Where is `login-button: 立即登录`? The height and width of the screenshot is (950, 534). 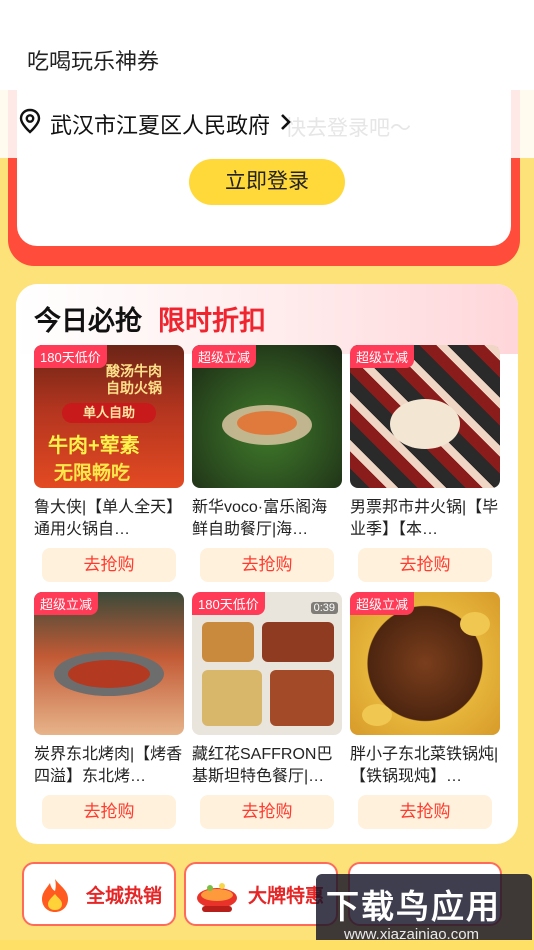
login-button: 立即登录 is located at coordinates (267, 182).